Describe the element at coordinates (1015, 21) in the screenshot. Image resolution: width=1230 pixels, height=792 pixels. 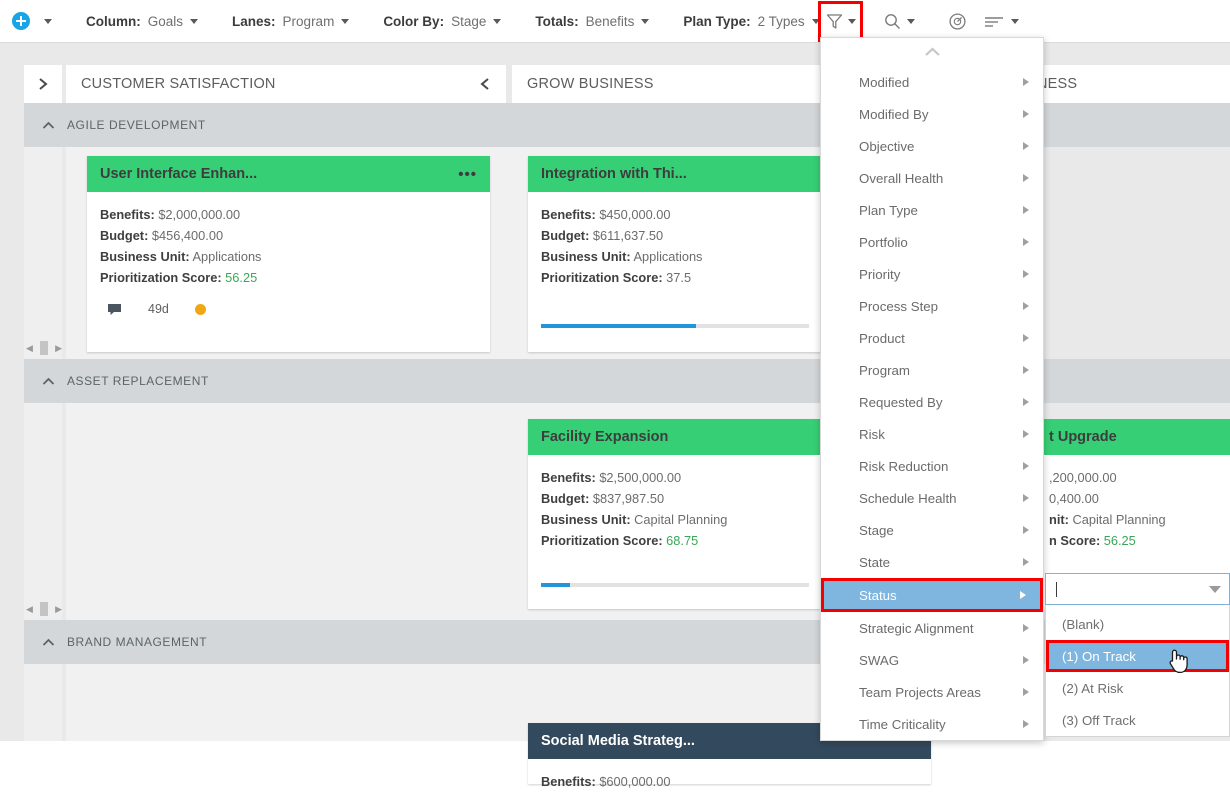
I see `sort-chevron-down-icon` at that location.